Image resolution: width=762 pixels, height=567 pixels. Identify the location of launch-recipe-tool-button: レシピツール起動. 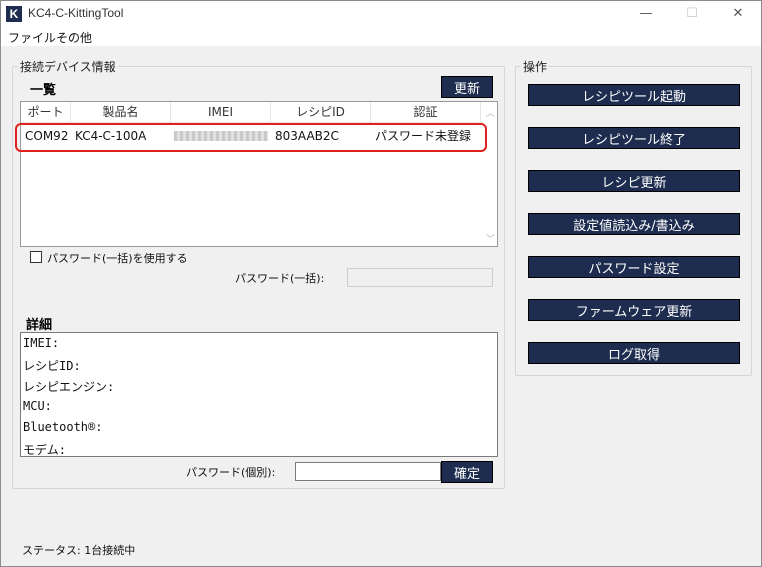
(634, 95).